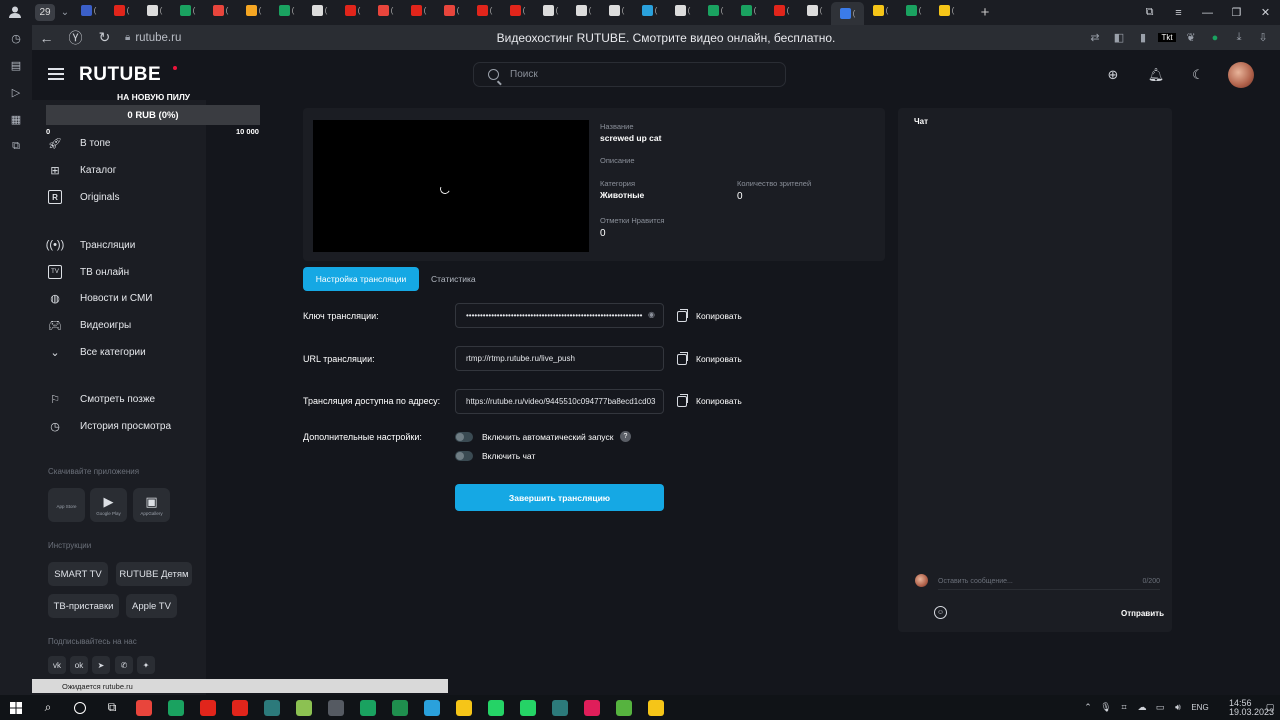 The height and width of the screenshot is (720, 1280). I want to click on menu-icon: ≡, so click(1178, 12).